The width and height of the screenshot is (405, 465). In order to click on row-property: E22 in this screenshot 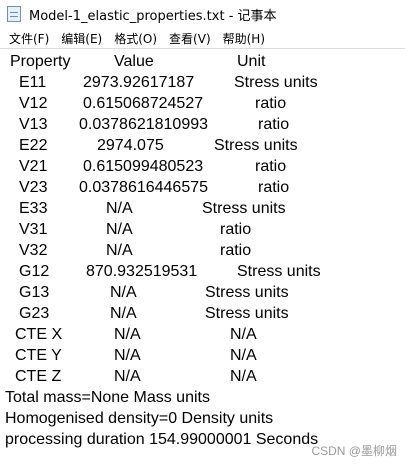, I will do `click(33, 145)`.